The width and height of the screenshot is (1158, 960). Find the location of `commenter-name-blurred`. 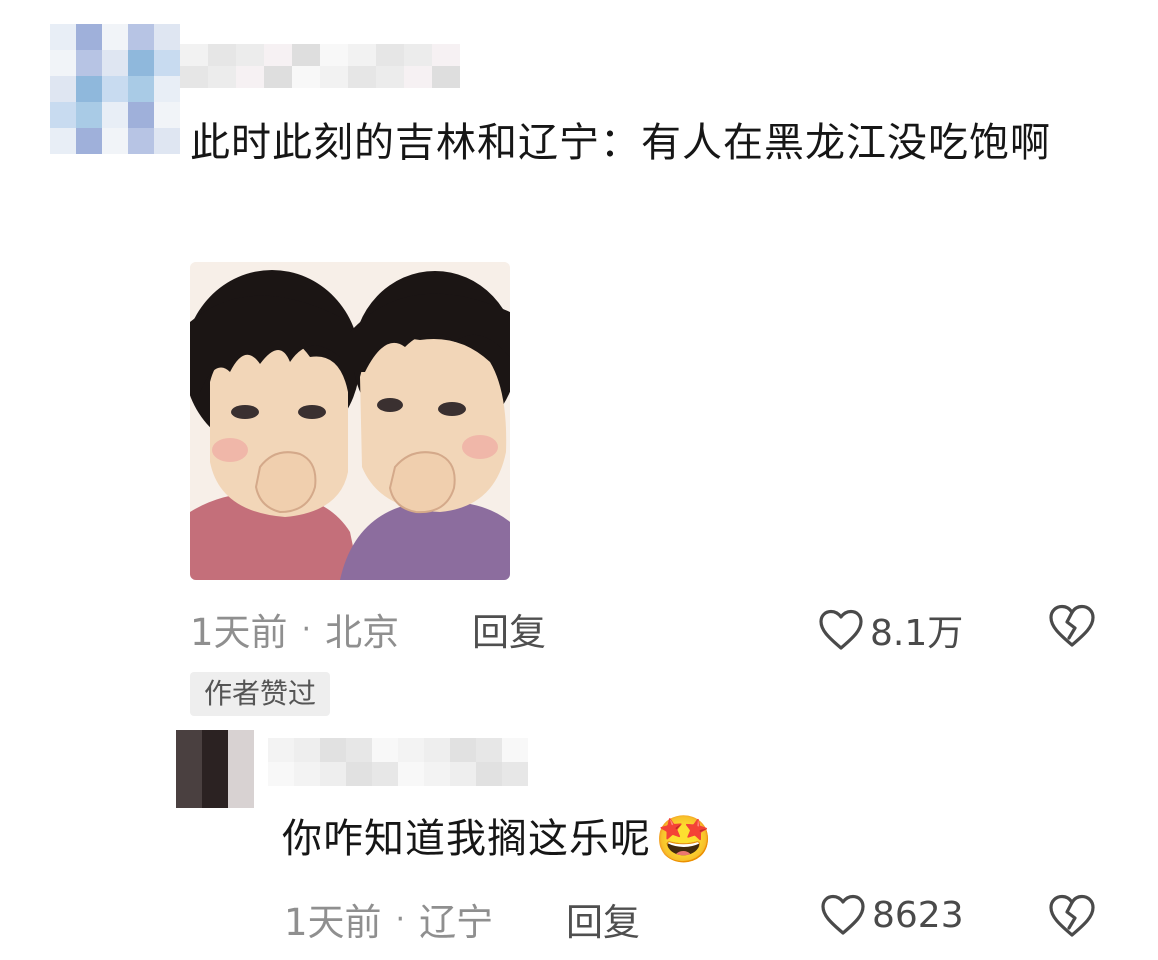

commenter-name-blurred is located at coordinates (320, 66).